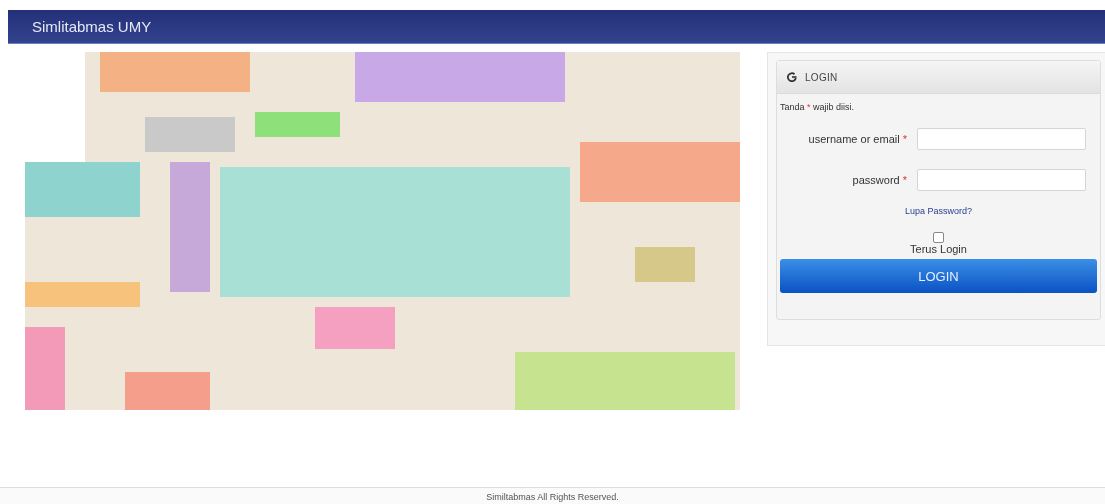 The height and width of the screenshot is (504, 1105). Describe the element at coordinates (879, 179) in the screenshot. I see `field-label: password *` at that location.